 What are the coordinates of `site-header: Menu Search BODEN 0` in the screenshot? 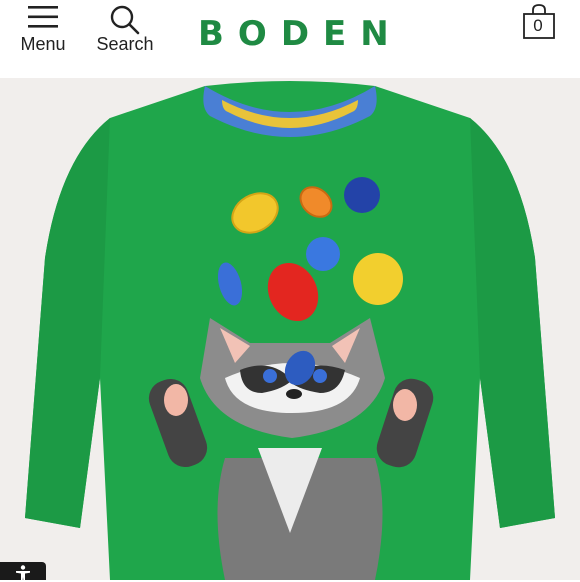 It's located at (290, 39).